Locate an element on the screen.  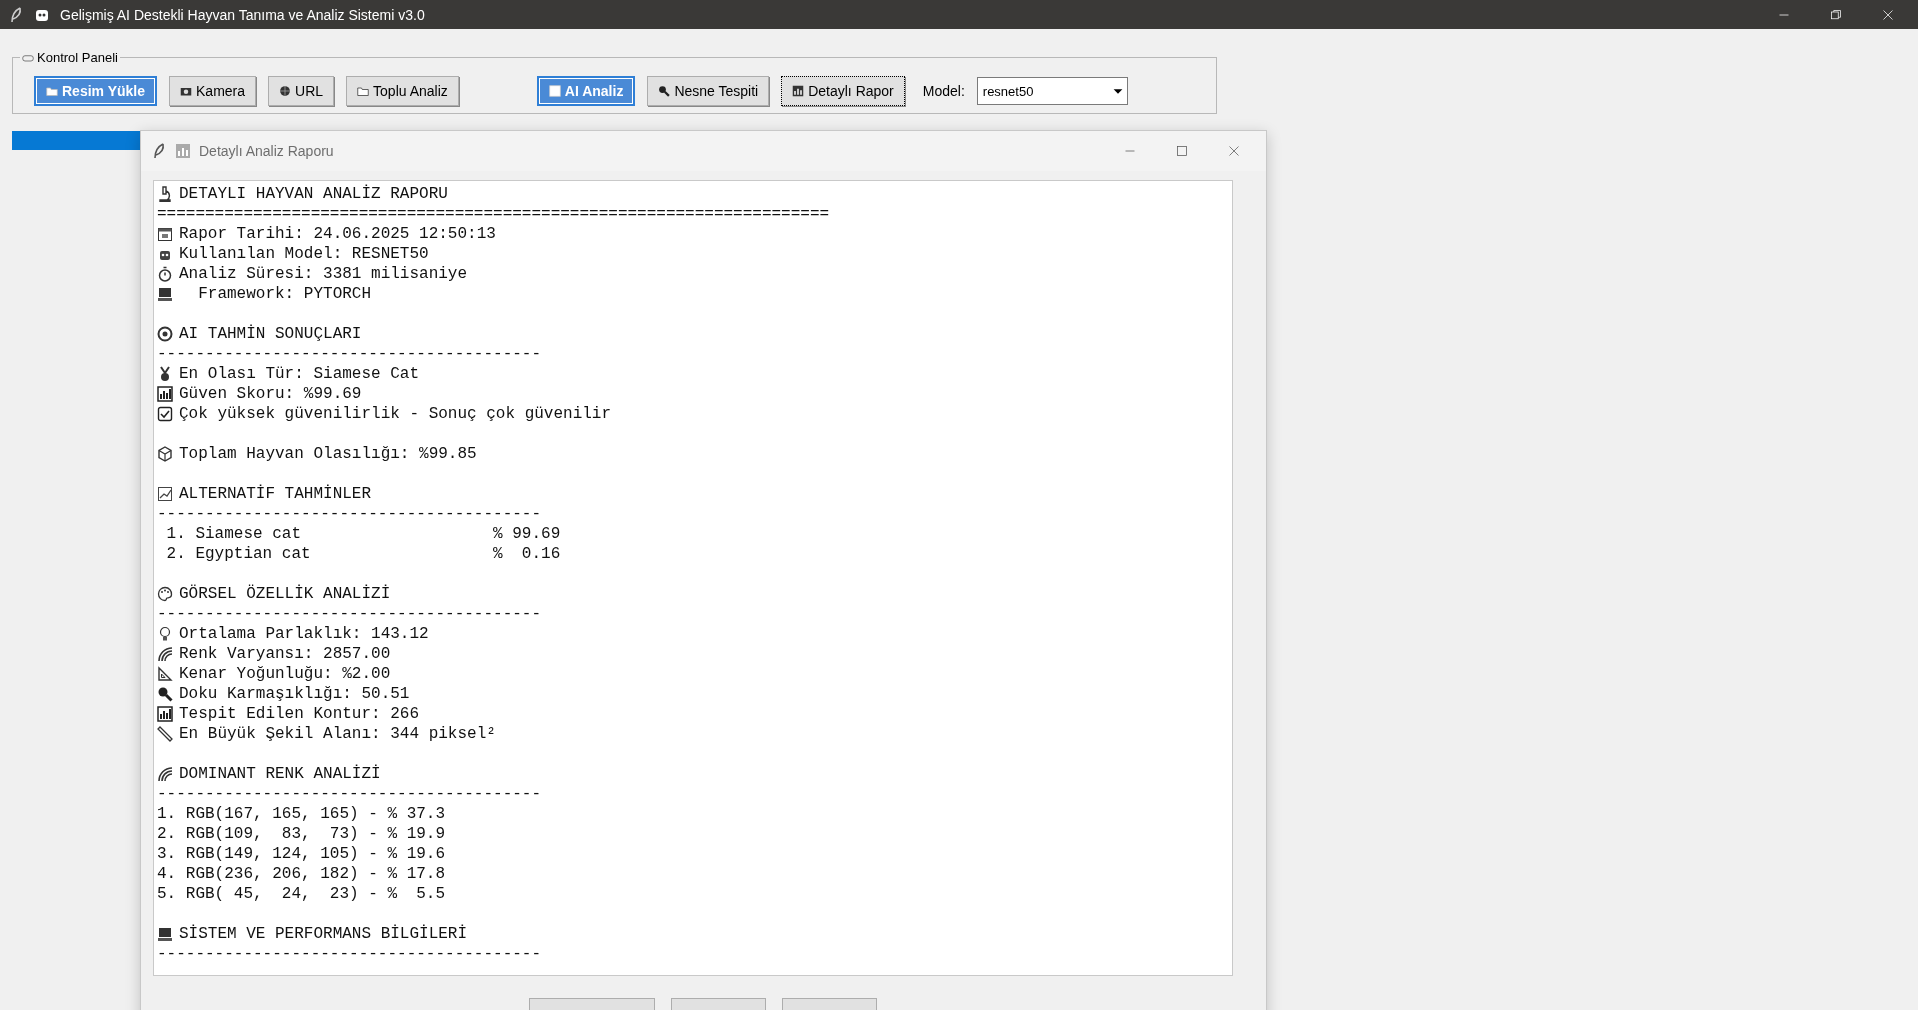
toolbar-button: Nesne Tespiti is located at coordinates (708, 91).